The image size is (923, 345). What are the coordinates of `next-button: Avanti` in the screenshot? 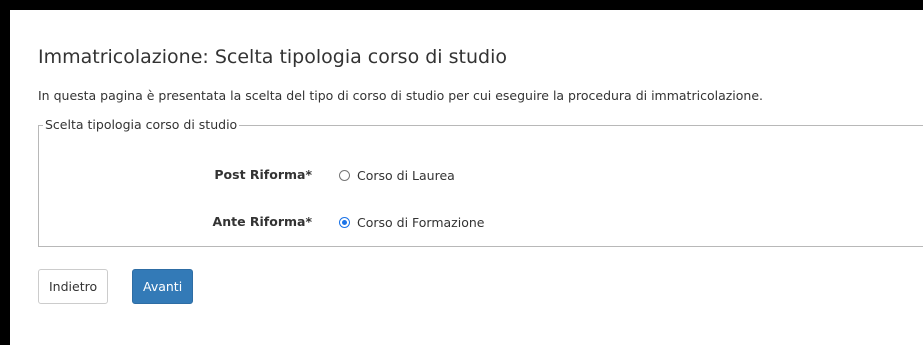 It's located at (163, 286).